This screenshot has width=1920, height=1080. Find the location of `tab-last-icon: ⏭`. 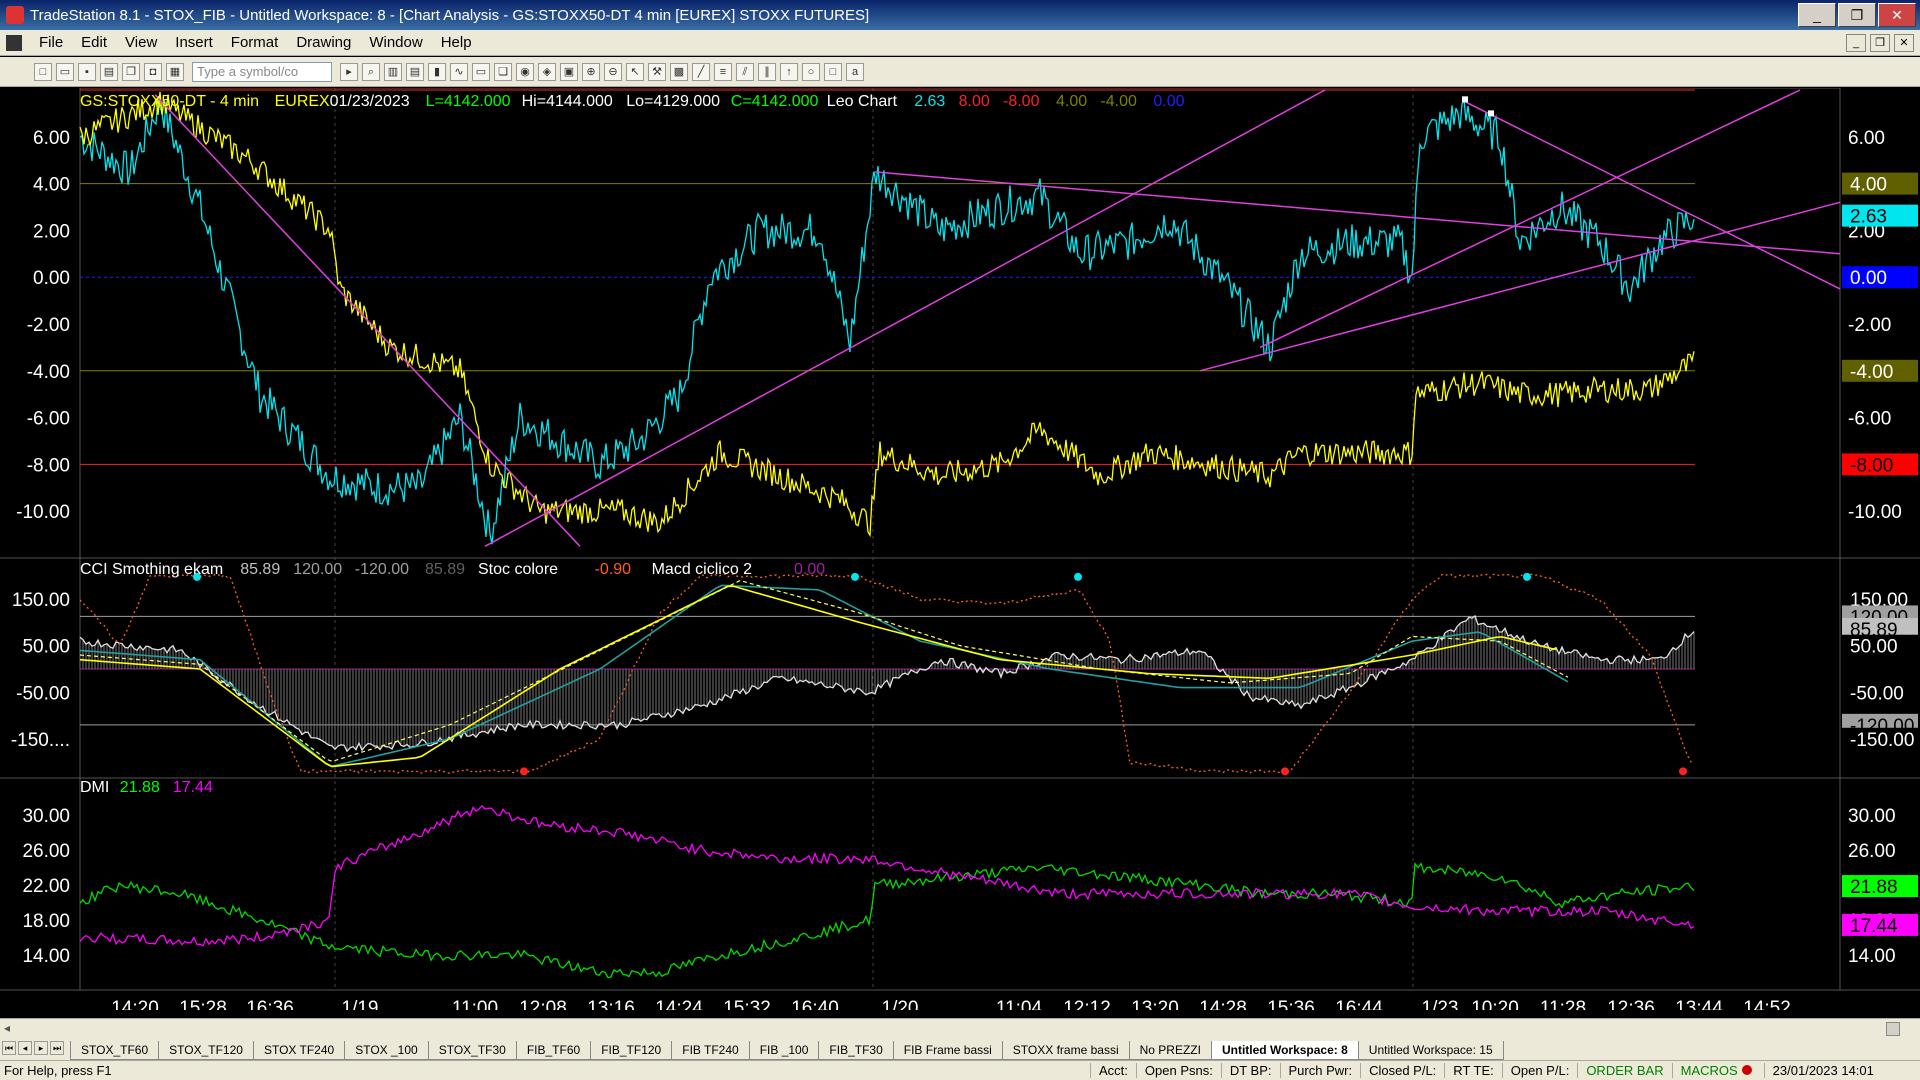

tab-last-icon: ⏭ is located at coordinates (57, 1048).